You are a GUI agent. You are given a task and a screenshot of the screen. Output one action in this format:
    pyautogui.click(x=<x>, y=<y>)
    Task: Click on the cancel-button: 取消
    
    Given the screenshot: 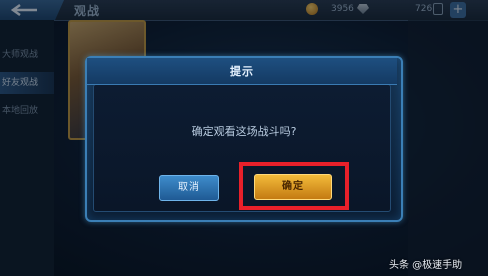 What is the action you would take?
    pyautogui.click(x=189, y=188)
    